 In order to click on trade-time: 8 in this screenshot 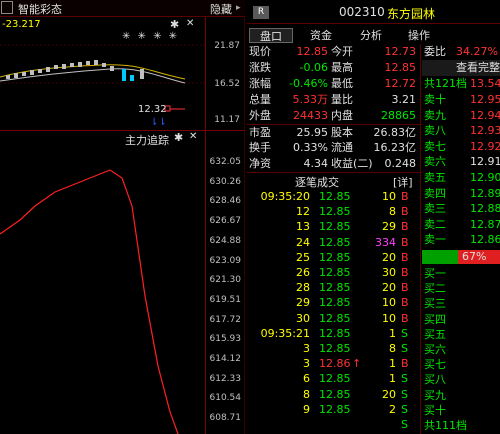, I will do `click(306, 394)`.